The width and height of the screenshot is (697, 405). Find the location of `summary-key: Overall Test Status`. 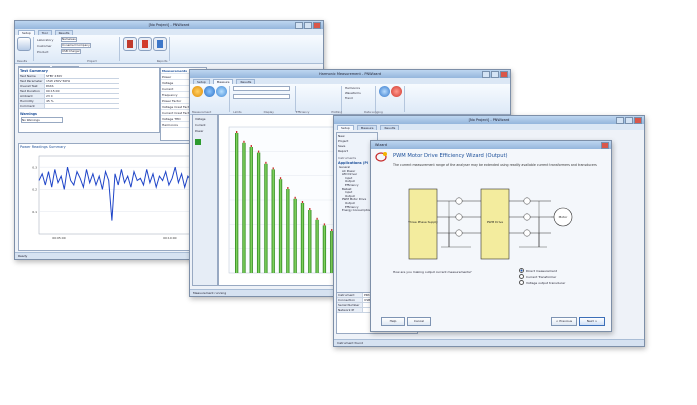

summary-key: Overall Test Status is located at coordinates (32, 88).